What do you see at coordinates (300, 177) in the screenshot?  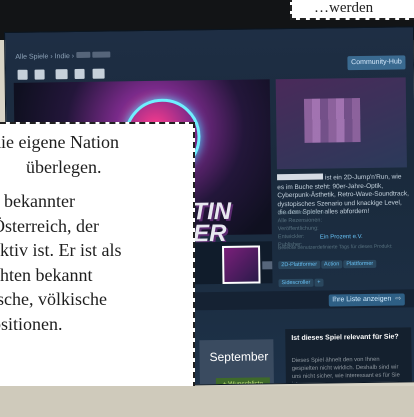 I see `blurred-name` at bounding box center [300, 177].